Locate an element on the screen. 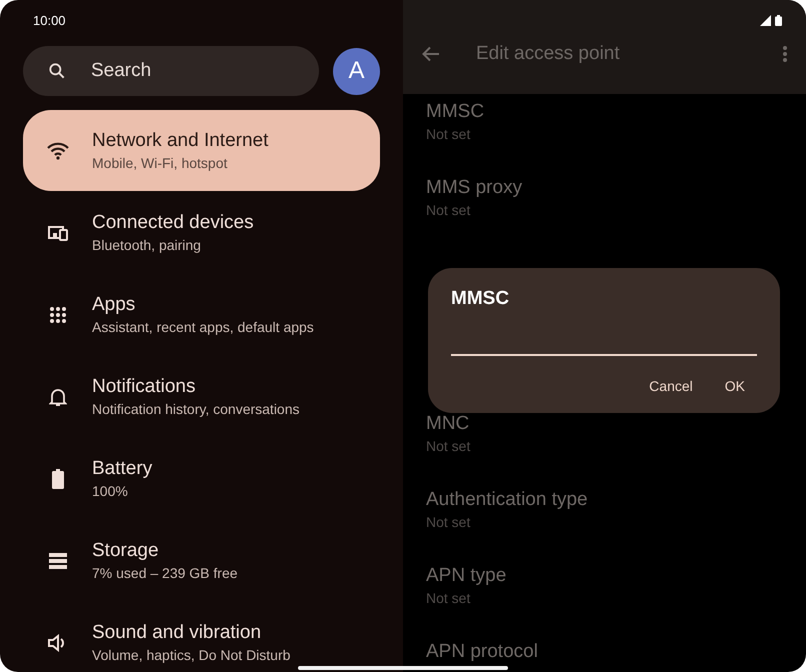  more-options-icon is located at coordinates (785, 54).